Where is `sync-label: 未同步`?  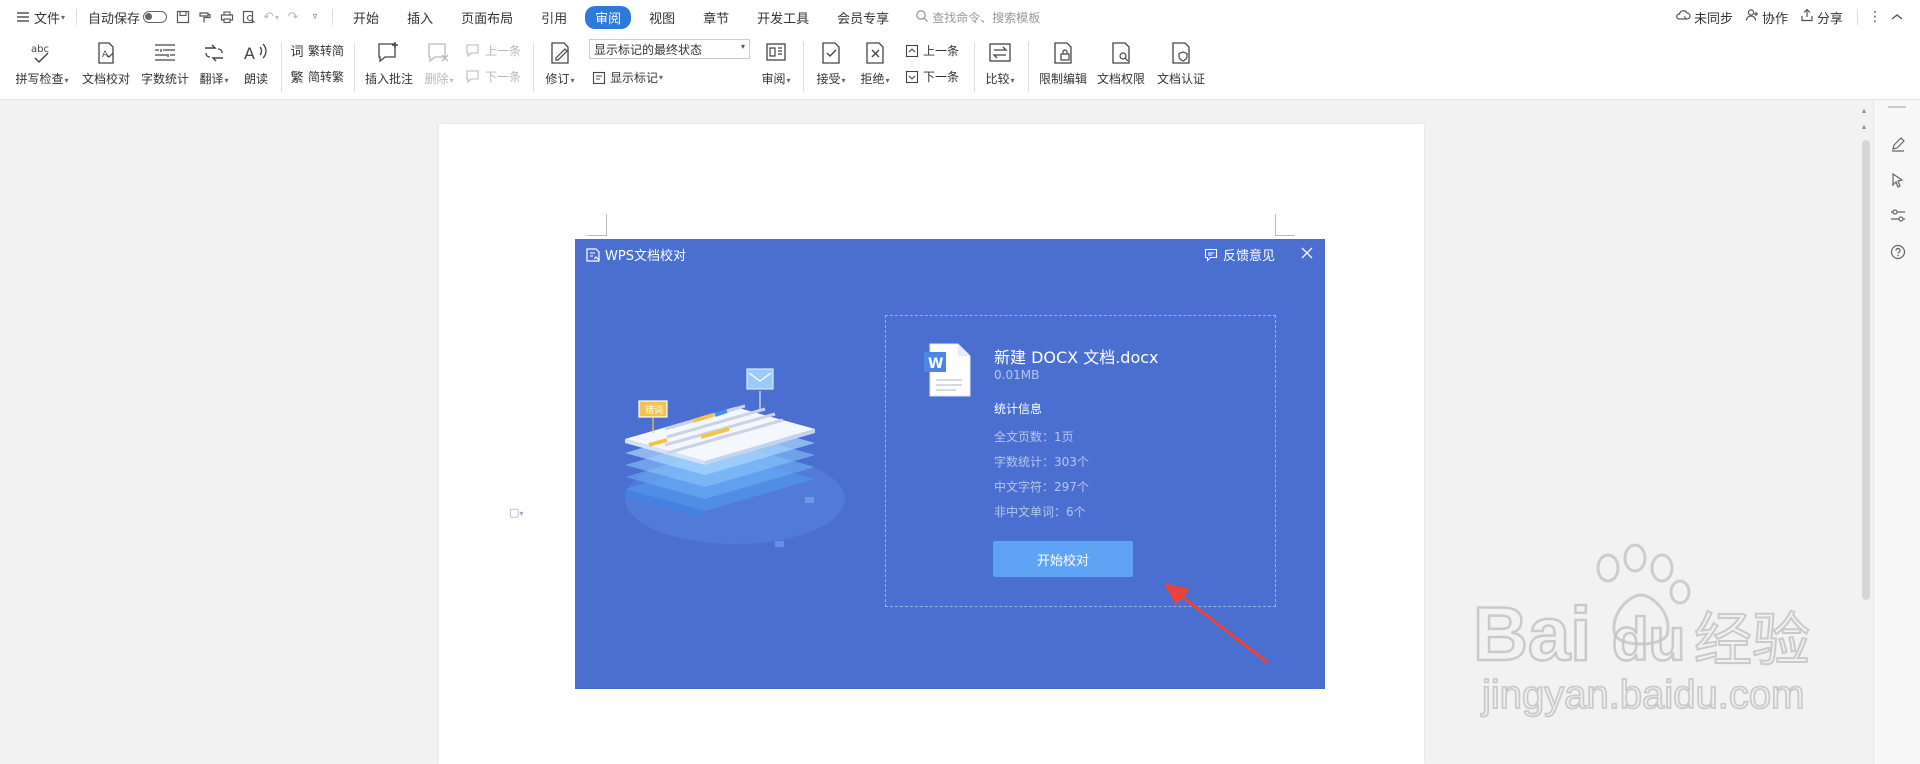 sync-label: 未同步 is located at coordinates (1713, 19).